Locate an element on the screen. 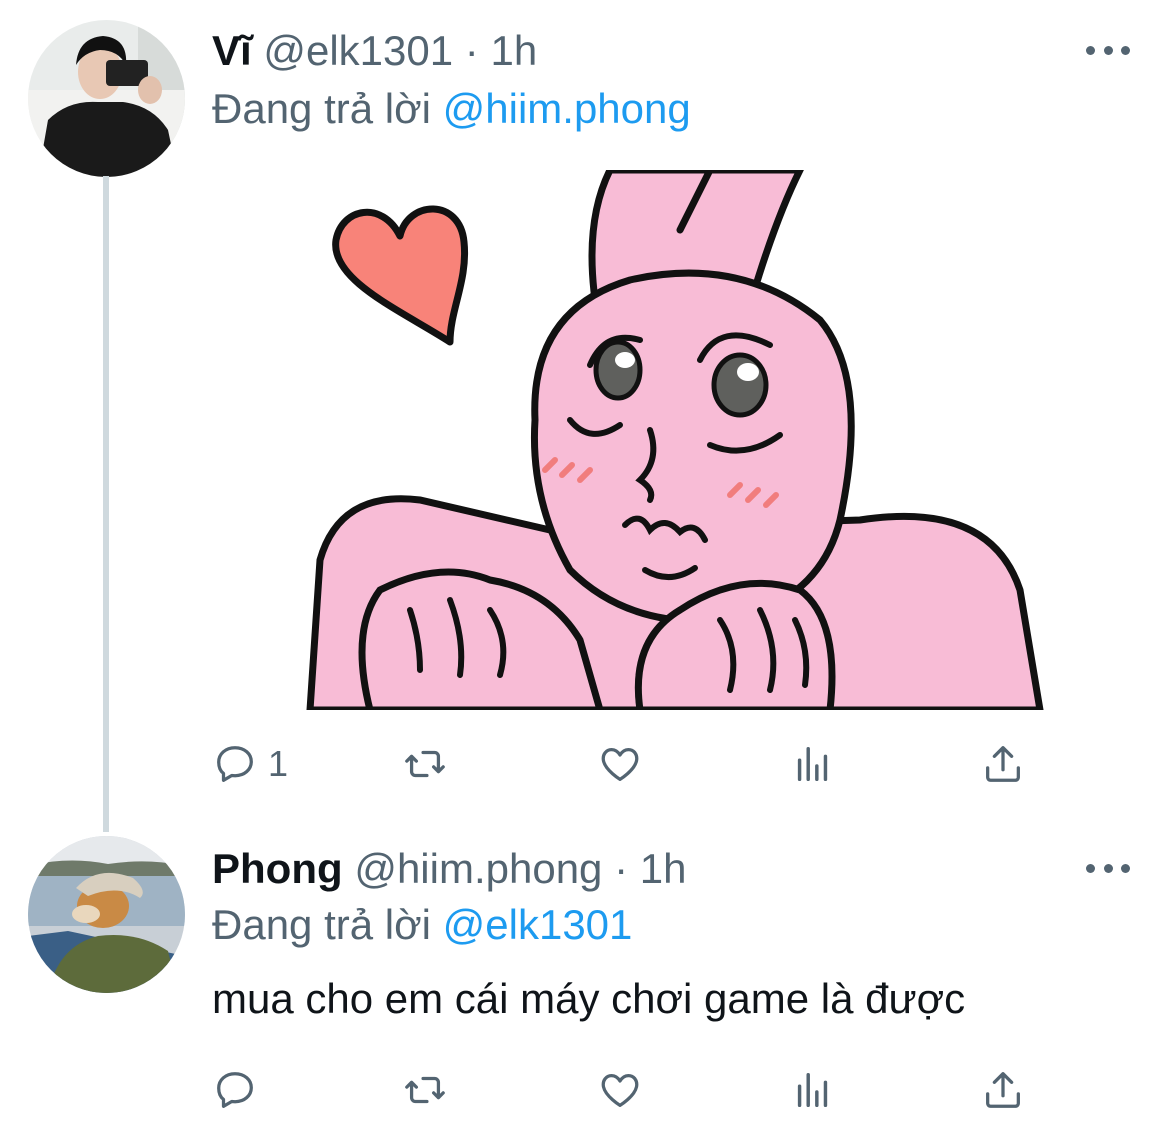 This screenshot has height=1132, width=1170. tweet-actions is located at coordinates (637, 1090).